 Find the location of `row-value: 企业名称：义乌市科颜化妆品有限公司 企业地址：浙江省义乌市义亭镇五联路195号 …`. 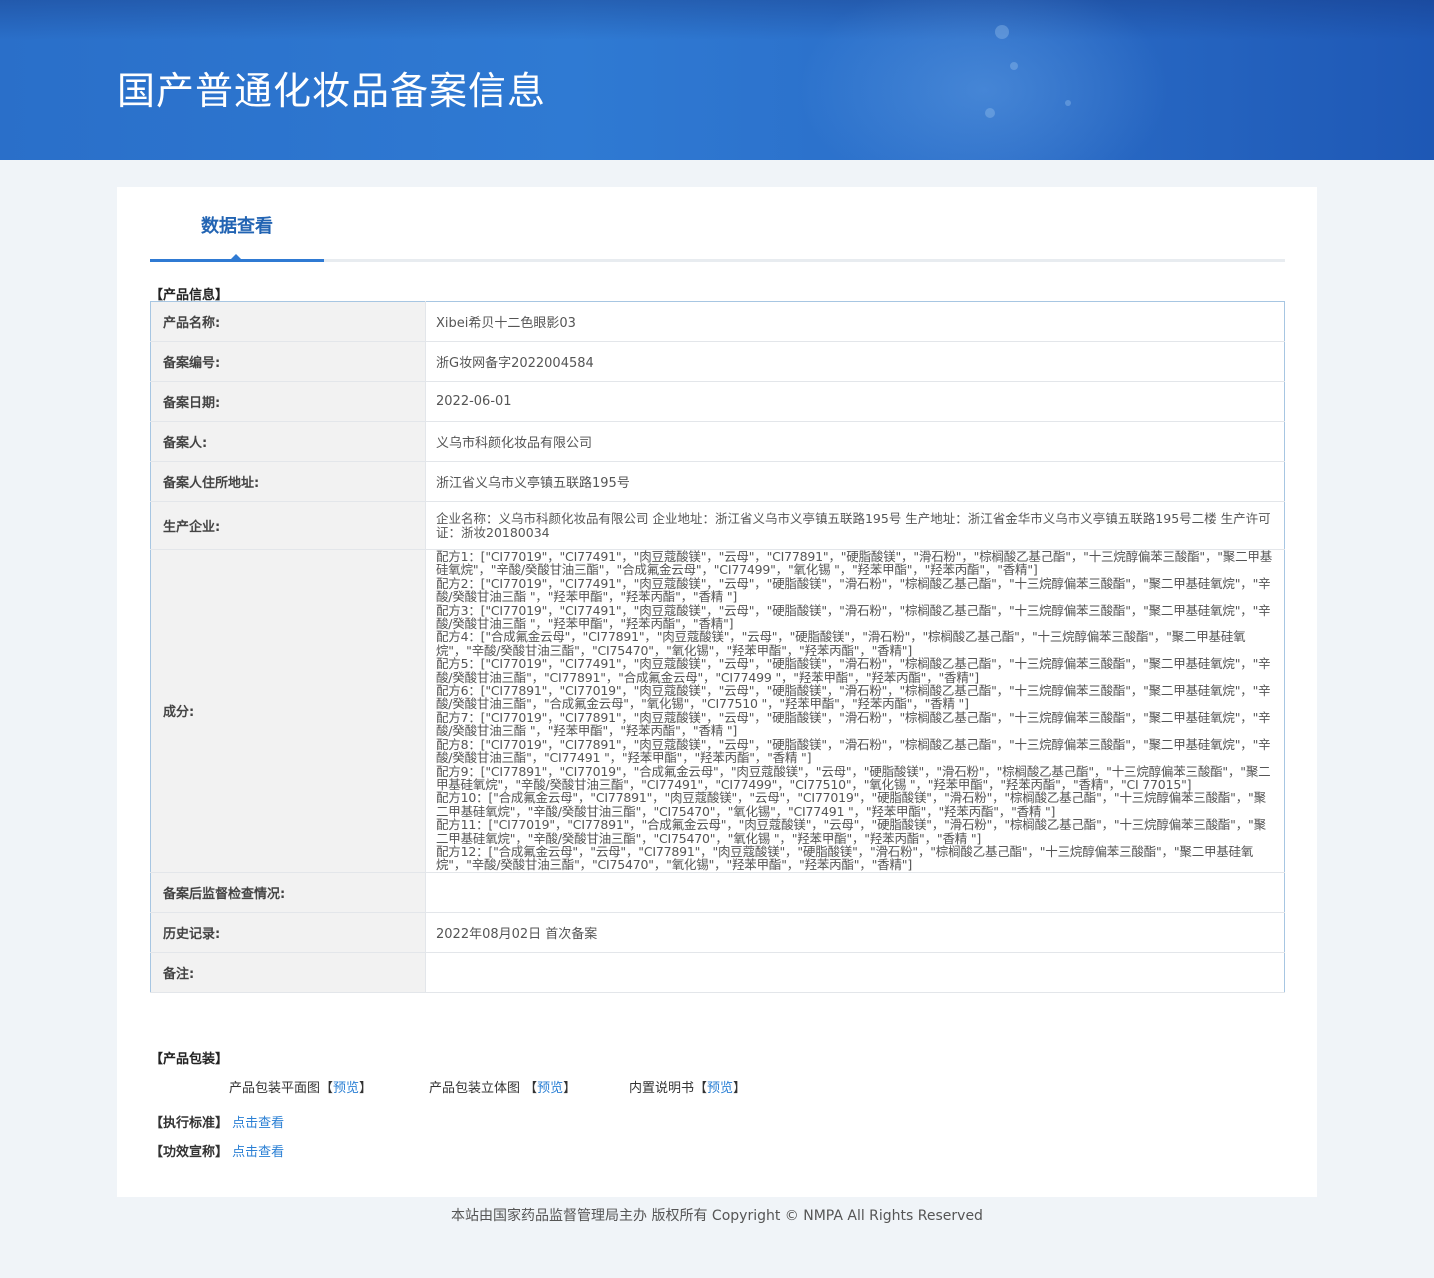

row-value: 企业名称：义乌市科颜化妆品有限公司 企业地址：浙江省义乌市义亭镇五联路195号 … is located at coordinates (855, 525).